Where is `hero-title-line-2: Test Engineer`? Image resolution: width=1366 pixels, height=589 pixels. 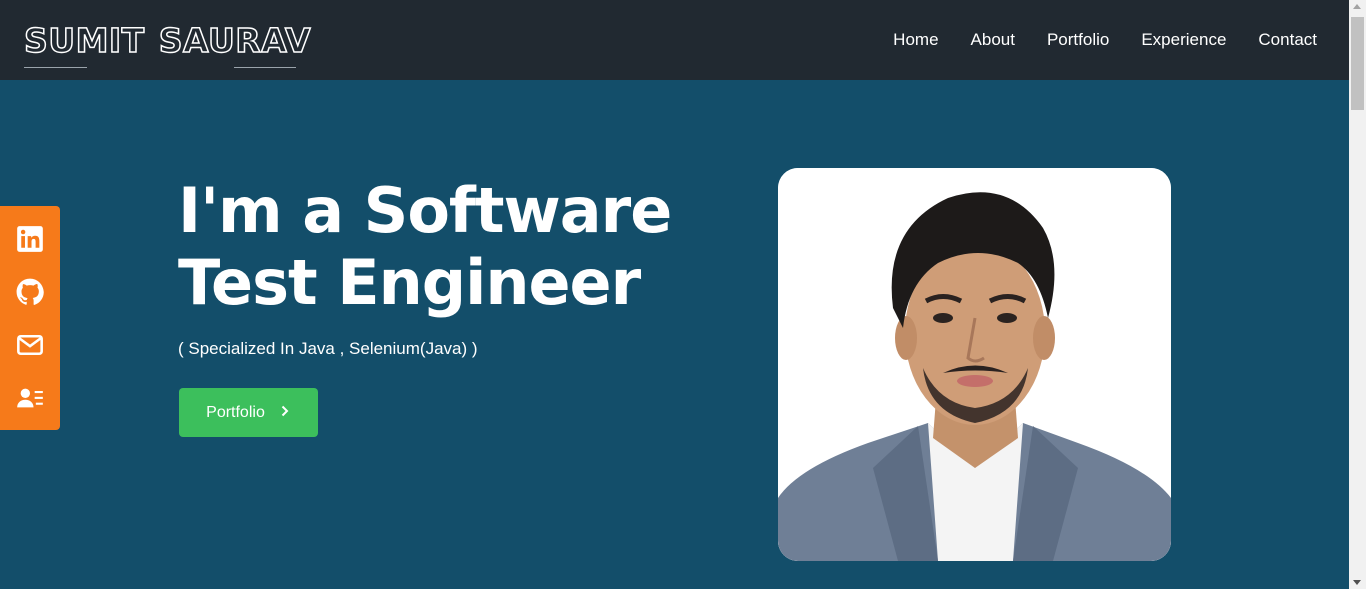 hero-title-line-2: Test Engineer is located at coordinates (409, 282).